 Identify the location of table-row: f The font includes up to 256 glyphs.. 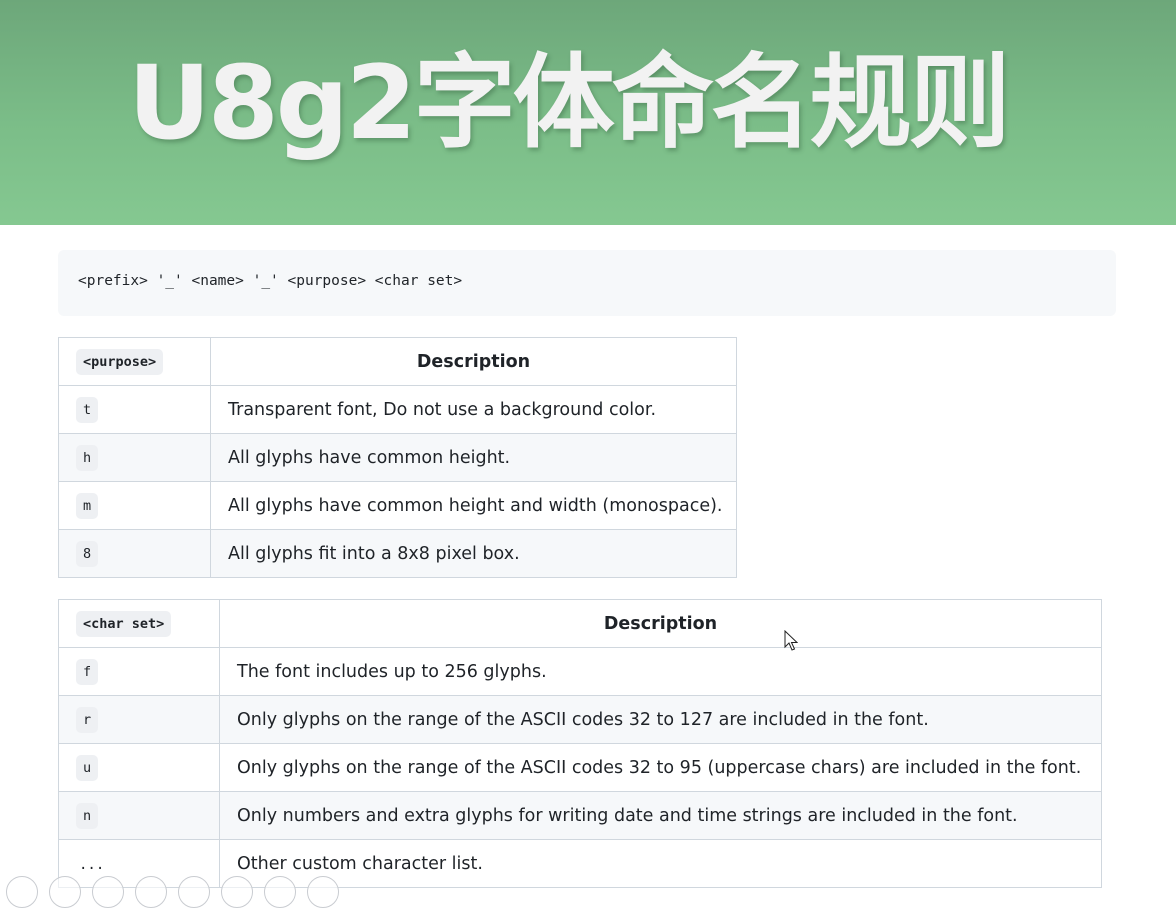
(580, 671).